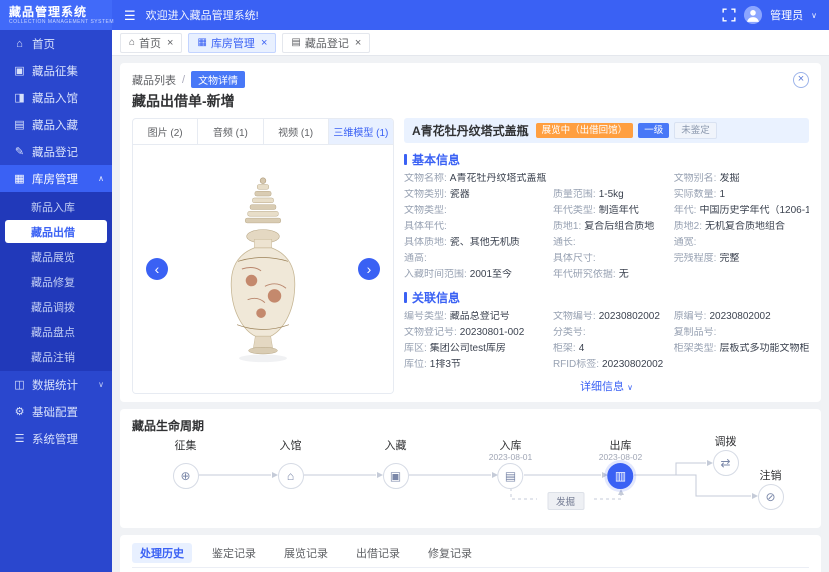 The height and width of the screenshot is (572, 829). I want to click on sidebar-item-label: 藏品调拨, so click(53, 307).